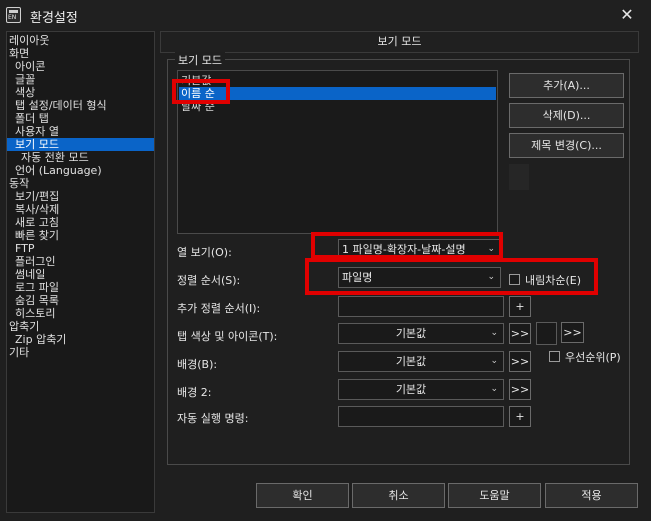 The width and height of the screenshot is (651, 521). What do you see at coordinates (33, 235) in the screenshot?
I see `tree-item: 빠른 찾기` at bounding box center [33, 235].